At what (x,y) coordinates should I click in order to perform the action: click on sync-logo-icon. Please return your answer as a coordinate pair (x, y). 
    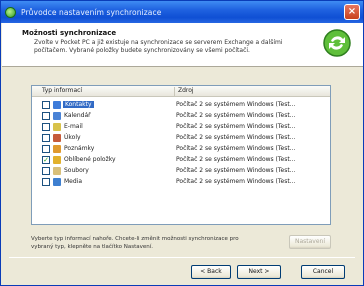
    Looking at the image, I should click on (337, 43).